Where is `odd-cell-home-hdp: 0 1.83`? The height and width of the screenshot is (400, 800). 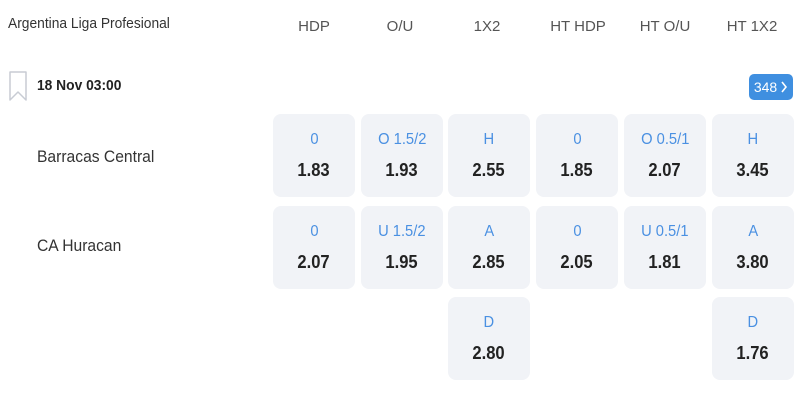 odd-cell-home-hdp: 0 1.83 is located at coordinates (314, 155).